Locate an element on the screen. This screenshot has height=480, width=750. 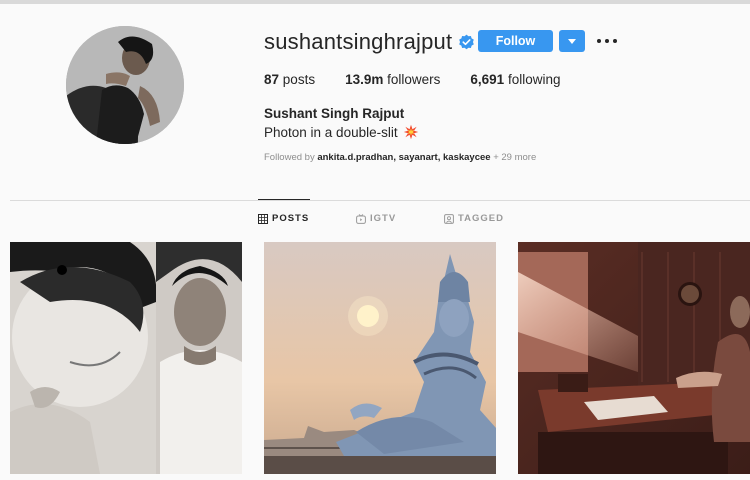
followed-by-users: ankita.d.pradhan, sayanart, kaskaycee is located at coordinates (404, 157).